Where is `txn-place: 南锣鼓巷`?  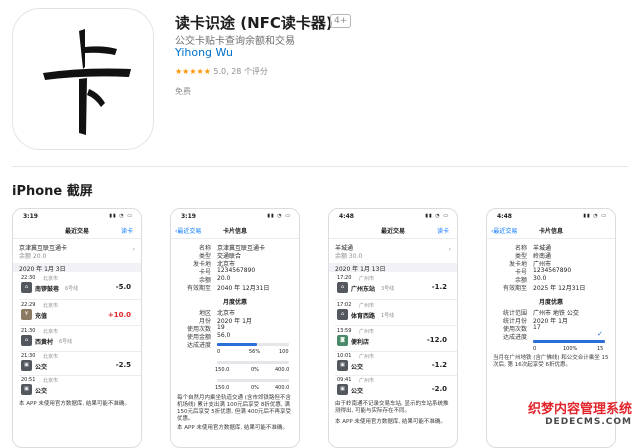 txn-place: 南锣鼓巷 is located at coordinates (47, 289).